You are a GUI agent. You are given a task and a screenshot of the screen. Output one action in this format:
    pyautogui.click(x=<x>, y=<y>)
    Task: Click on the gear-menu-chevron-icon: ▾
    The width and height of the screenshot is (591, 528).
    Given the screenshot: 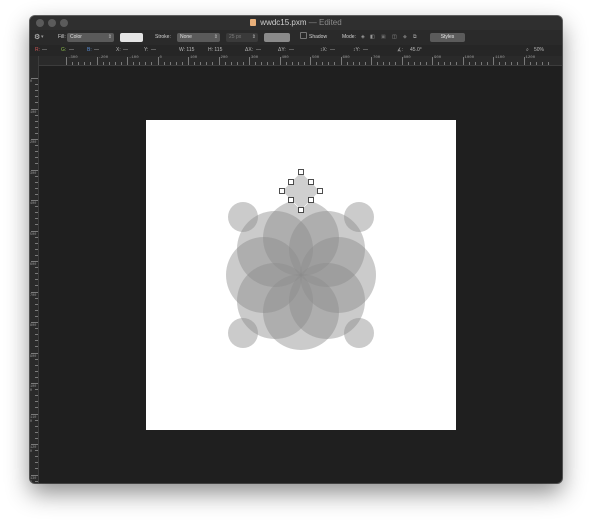 What is the action you would take?
    pyautogui.click(x=42, y=37)
    